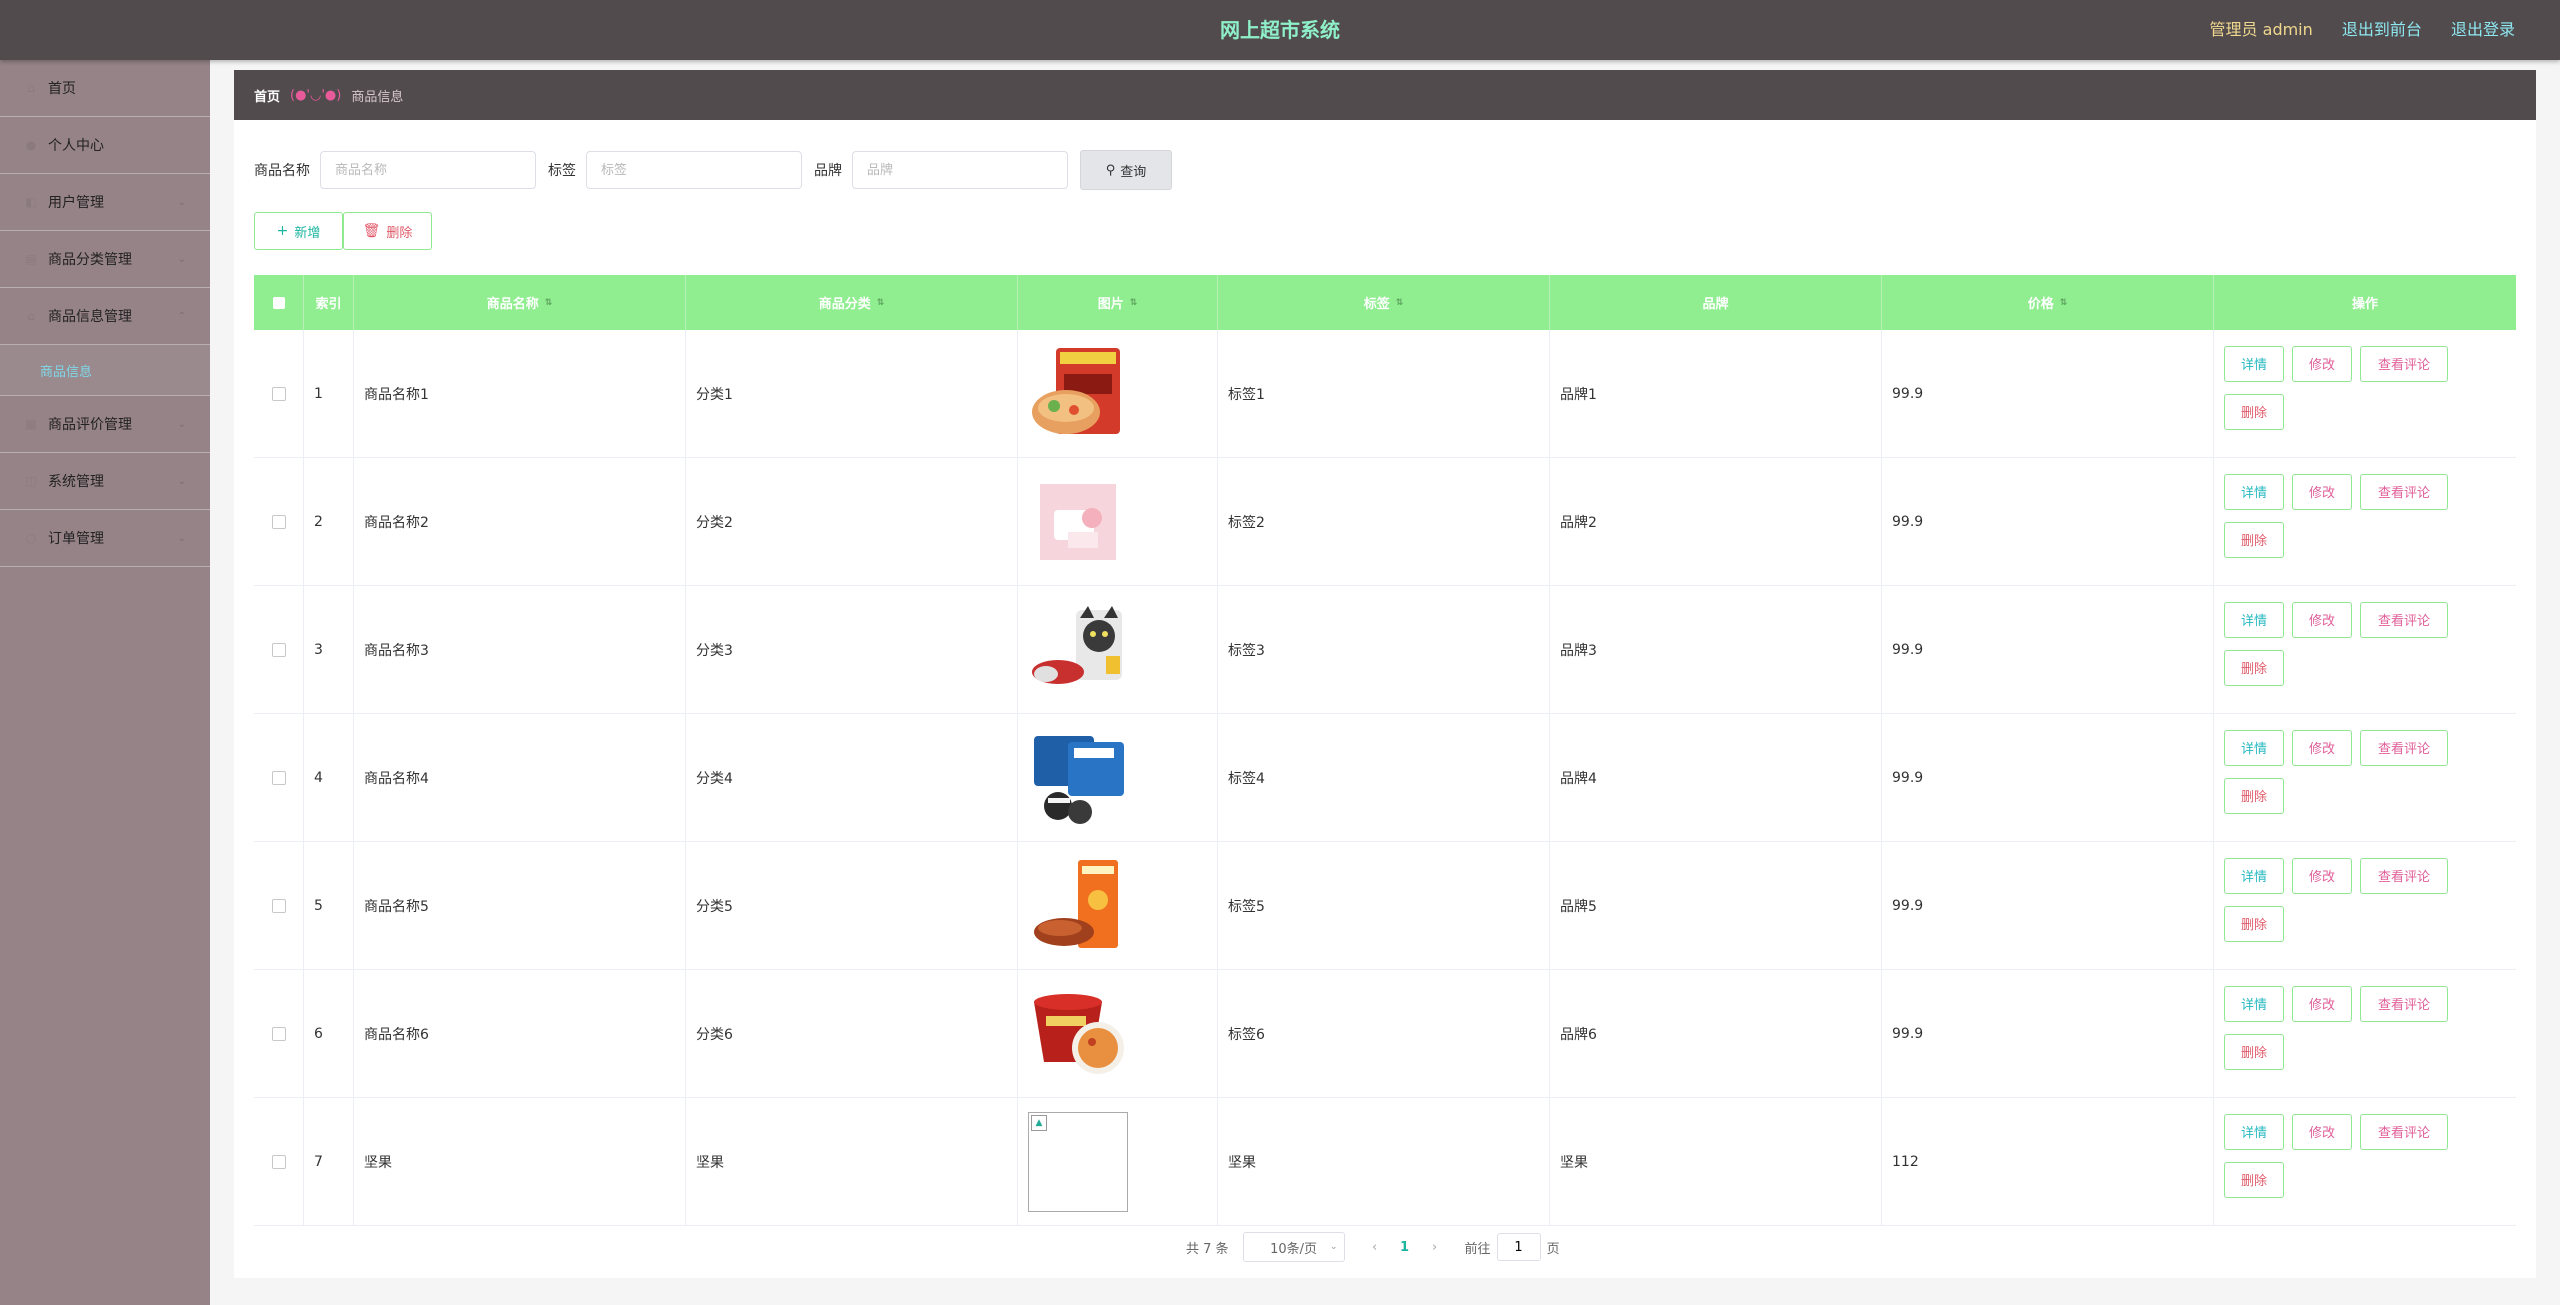  What do you see at coordinates (1716, 1161) in the screenshot?
I see `row-brand: 坚果` at bounding box center [1716, 1161].